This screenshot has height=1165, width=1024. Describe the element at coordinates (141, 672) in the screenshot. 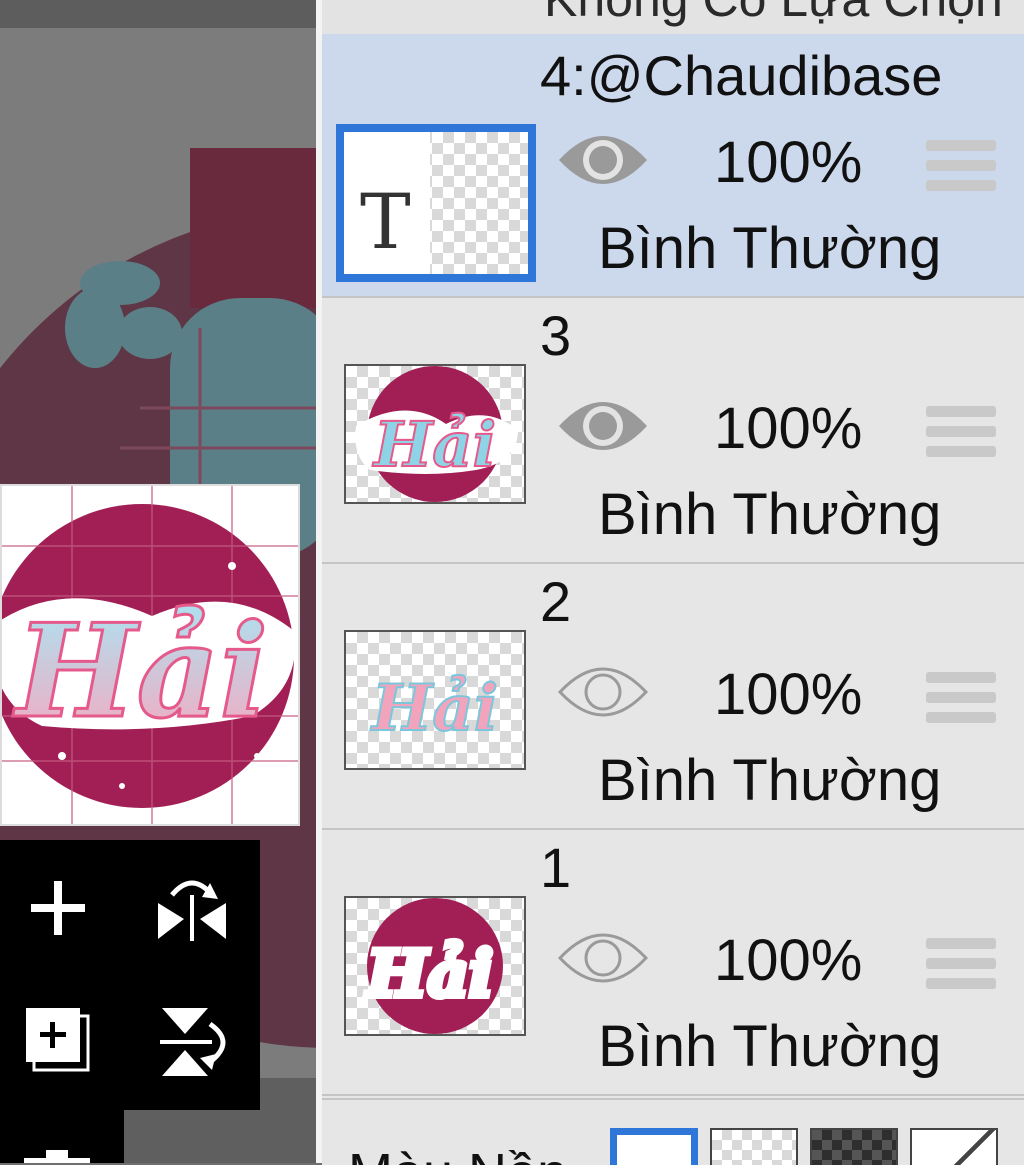

I see `preview-lettering: Hải` at that location.